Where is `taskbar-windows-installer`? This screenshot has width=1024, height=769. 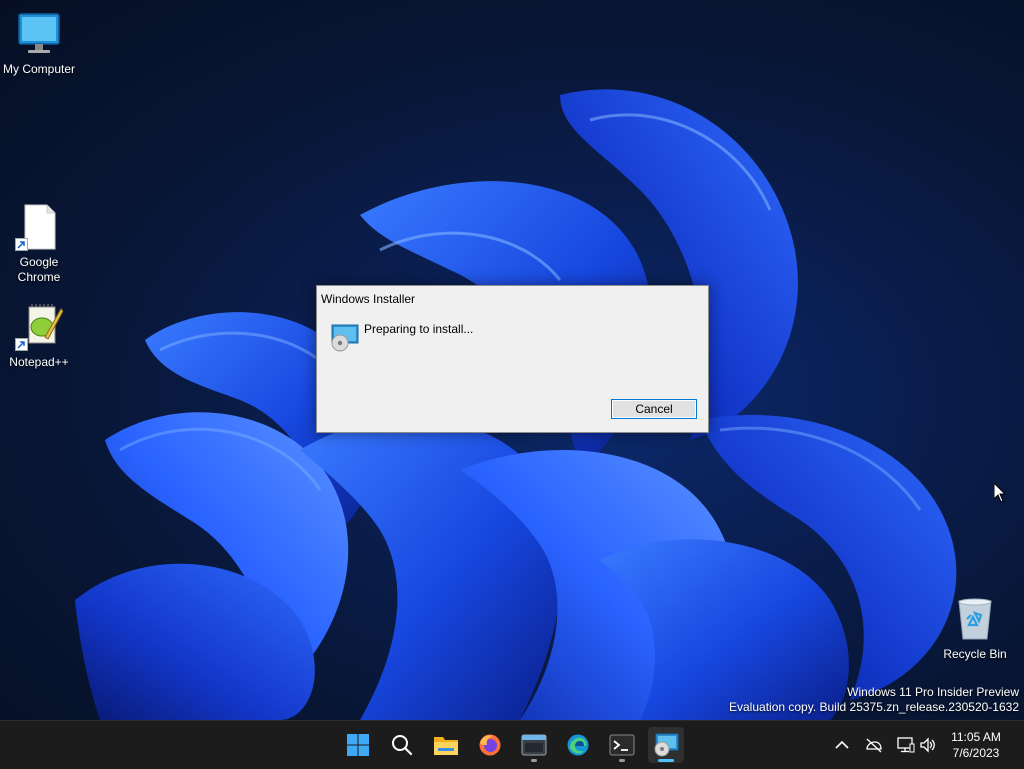
taskbar-windows-installer is located at coordinates (666, 745).